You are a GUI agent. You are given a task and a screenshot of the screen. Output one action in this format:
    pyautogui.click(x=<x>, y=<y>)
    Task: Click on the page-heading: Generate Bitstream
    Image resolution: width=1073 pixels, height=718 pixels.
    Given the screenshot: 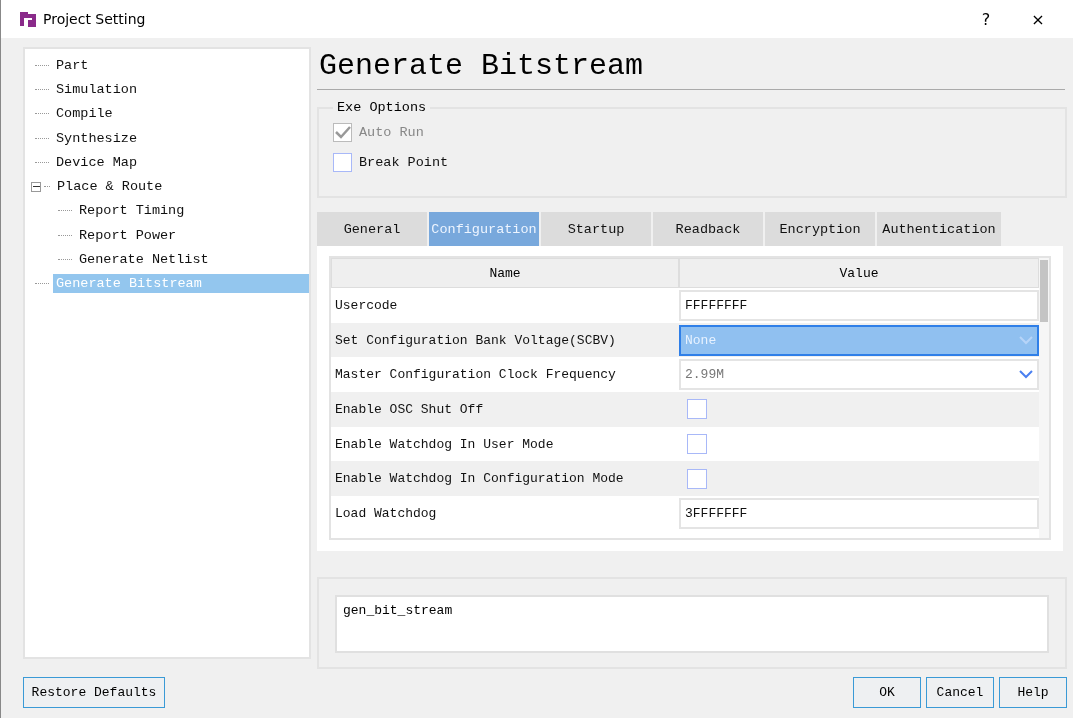 What is the action you would take?
    pyautogui.click(x=691, y=68)
    